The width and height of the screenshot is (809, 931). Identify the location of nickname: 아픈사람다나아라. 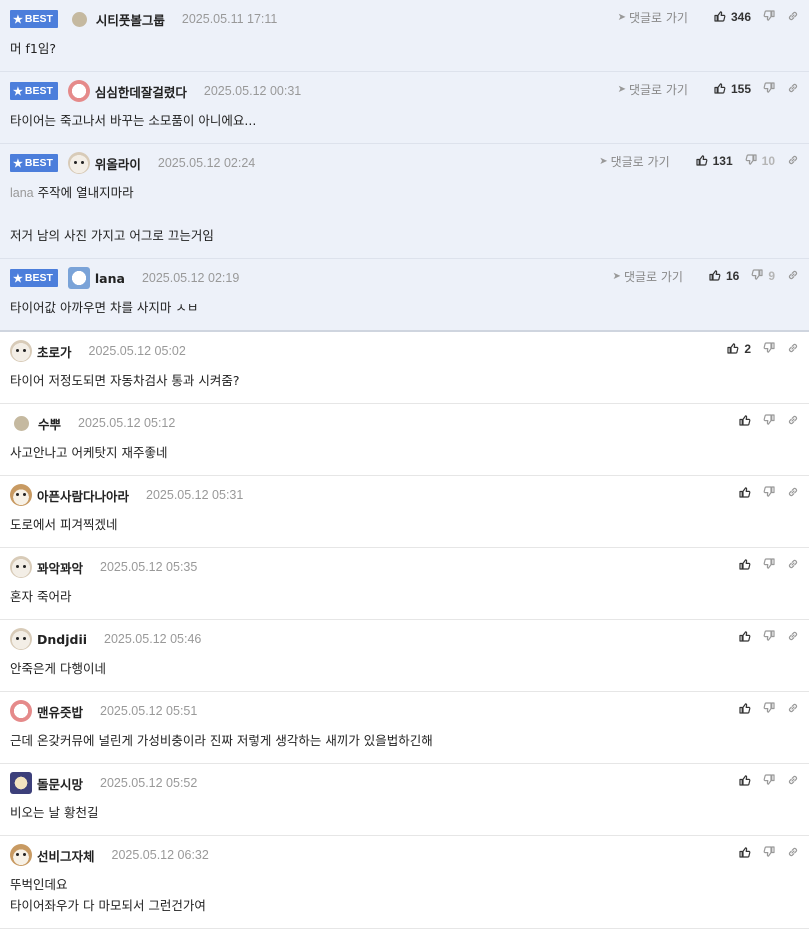
(83, 495).